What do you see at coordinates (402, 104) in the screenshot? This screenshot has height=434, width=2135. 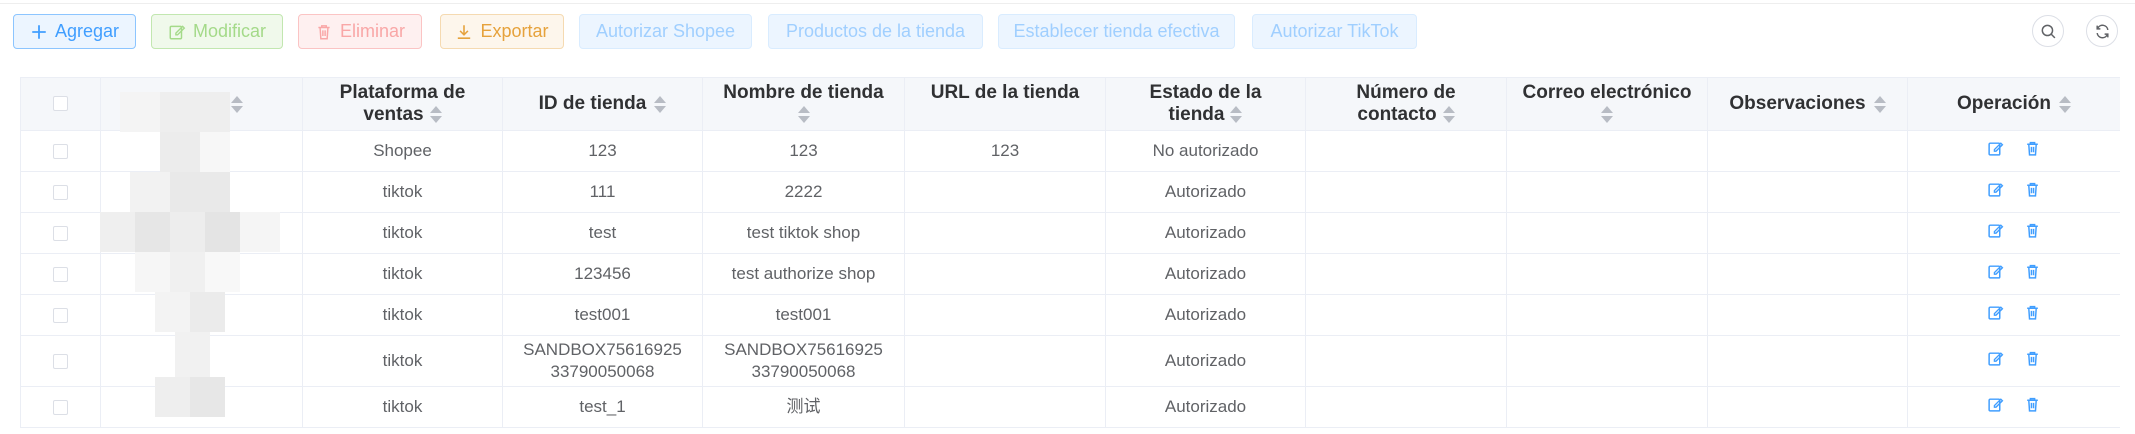 I see `header-platform: Plataforma de ventas` at bounding box center [402, 104].